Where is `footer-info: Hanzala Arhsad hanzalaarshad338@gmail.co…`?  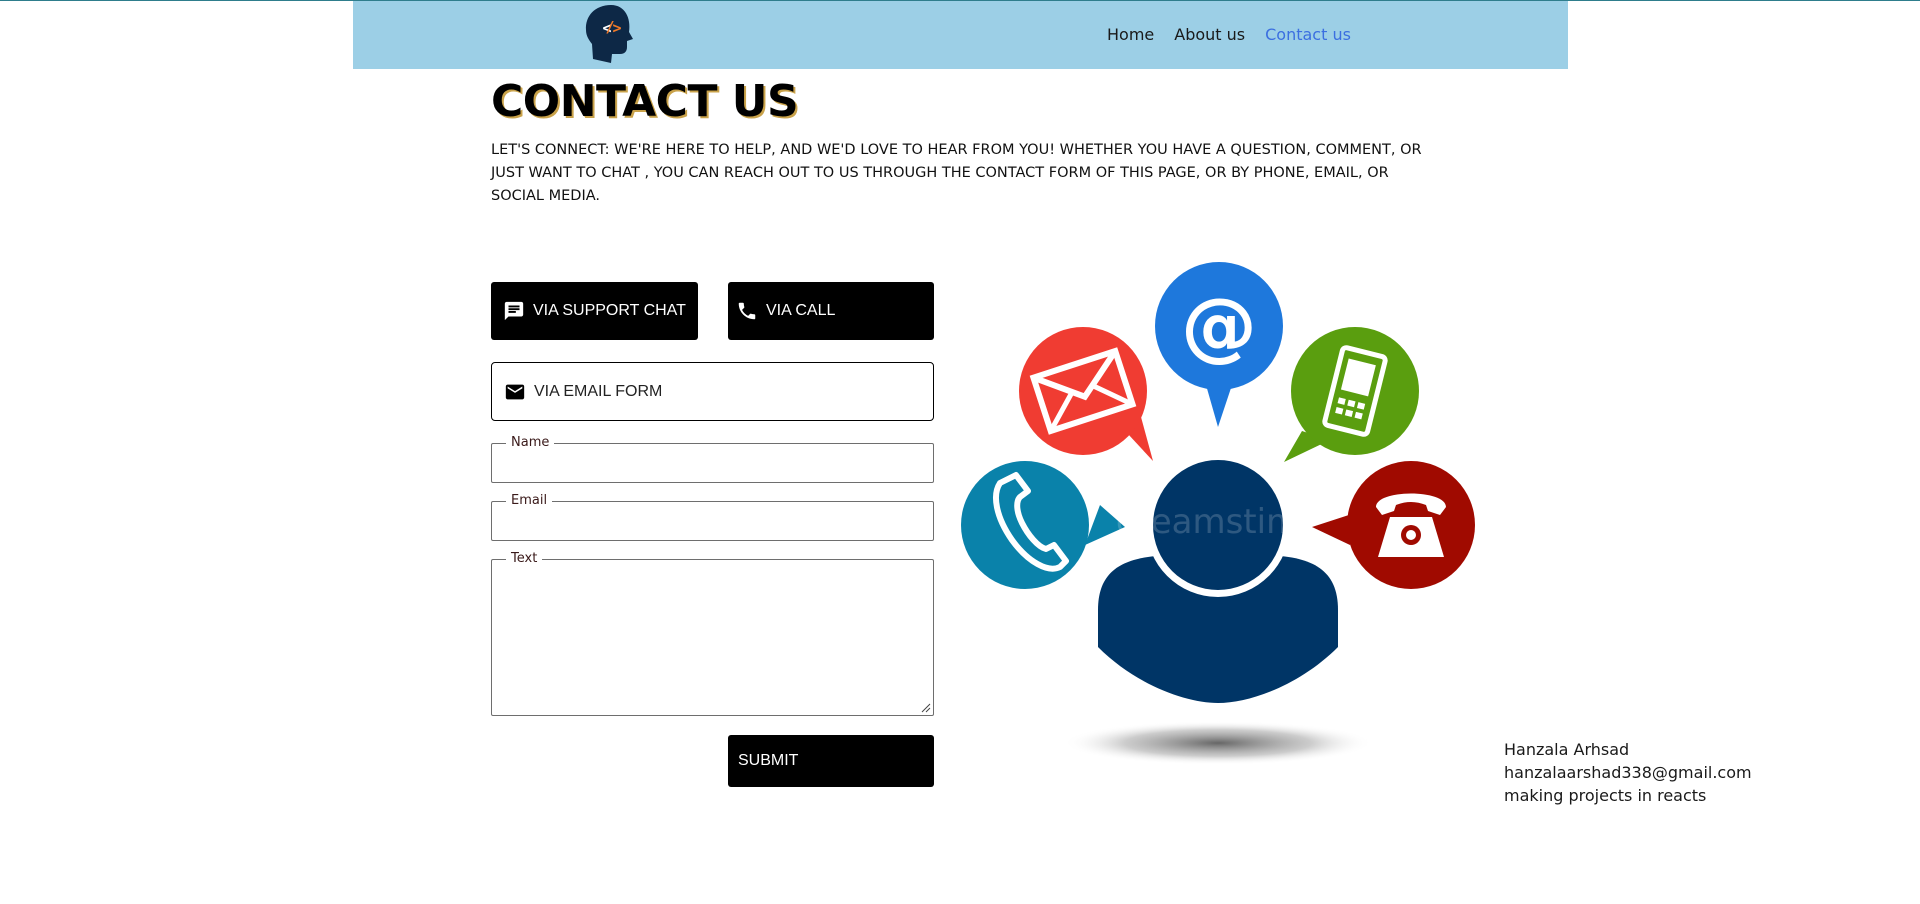
footer-info: Hanzala Arhsad hanzalaarshad338@gmail.co… is located at coordinates (1628, 772).